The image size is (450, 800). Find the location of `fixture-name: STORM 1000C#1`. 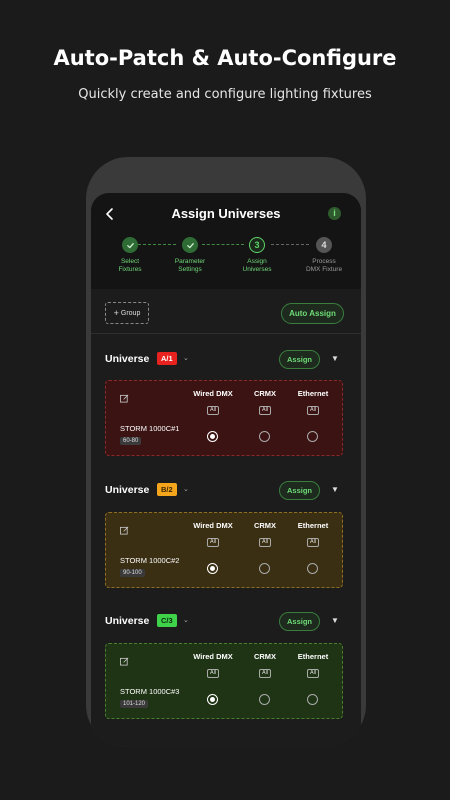

fixture-name: STORM 1000C#1 is located at coordinates (150, 428).